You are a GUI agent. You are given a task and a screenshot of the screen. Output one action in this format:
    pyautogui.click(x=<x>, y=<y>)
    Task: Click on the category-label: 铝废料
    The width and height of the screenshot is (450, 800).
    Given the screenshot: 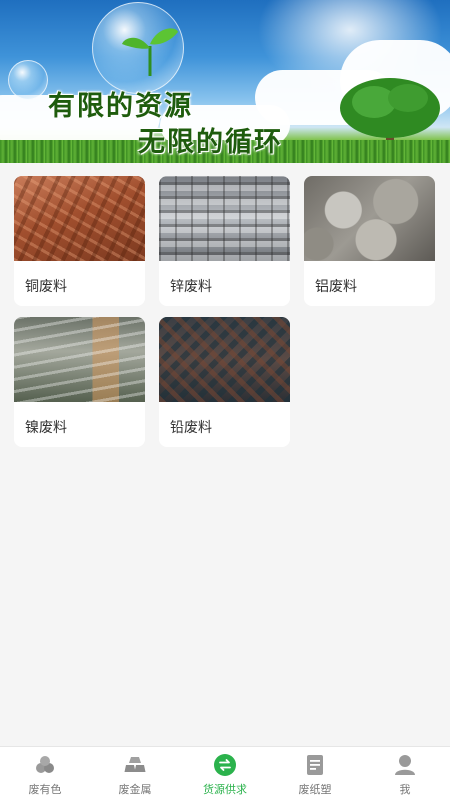 What is the action you would take?
    pyautogui.click(x=336, y=287)
    